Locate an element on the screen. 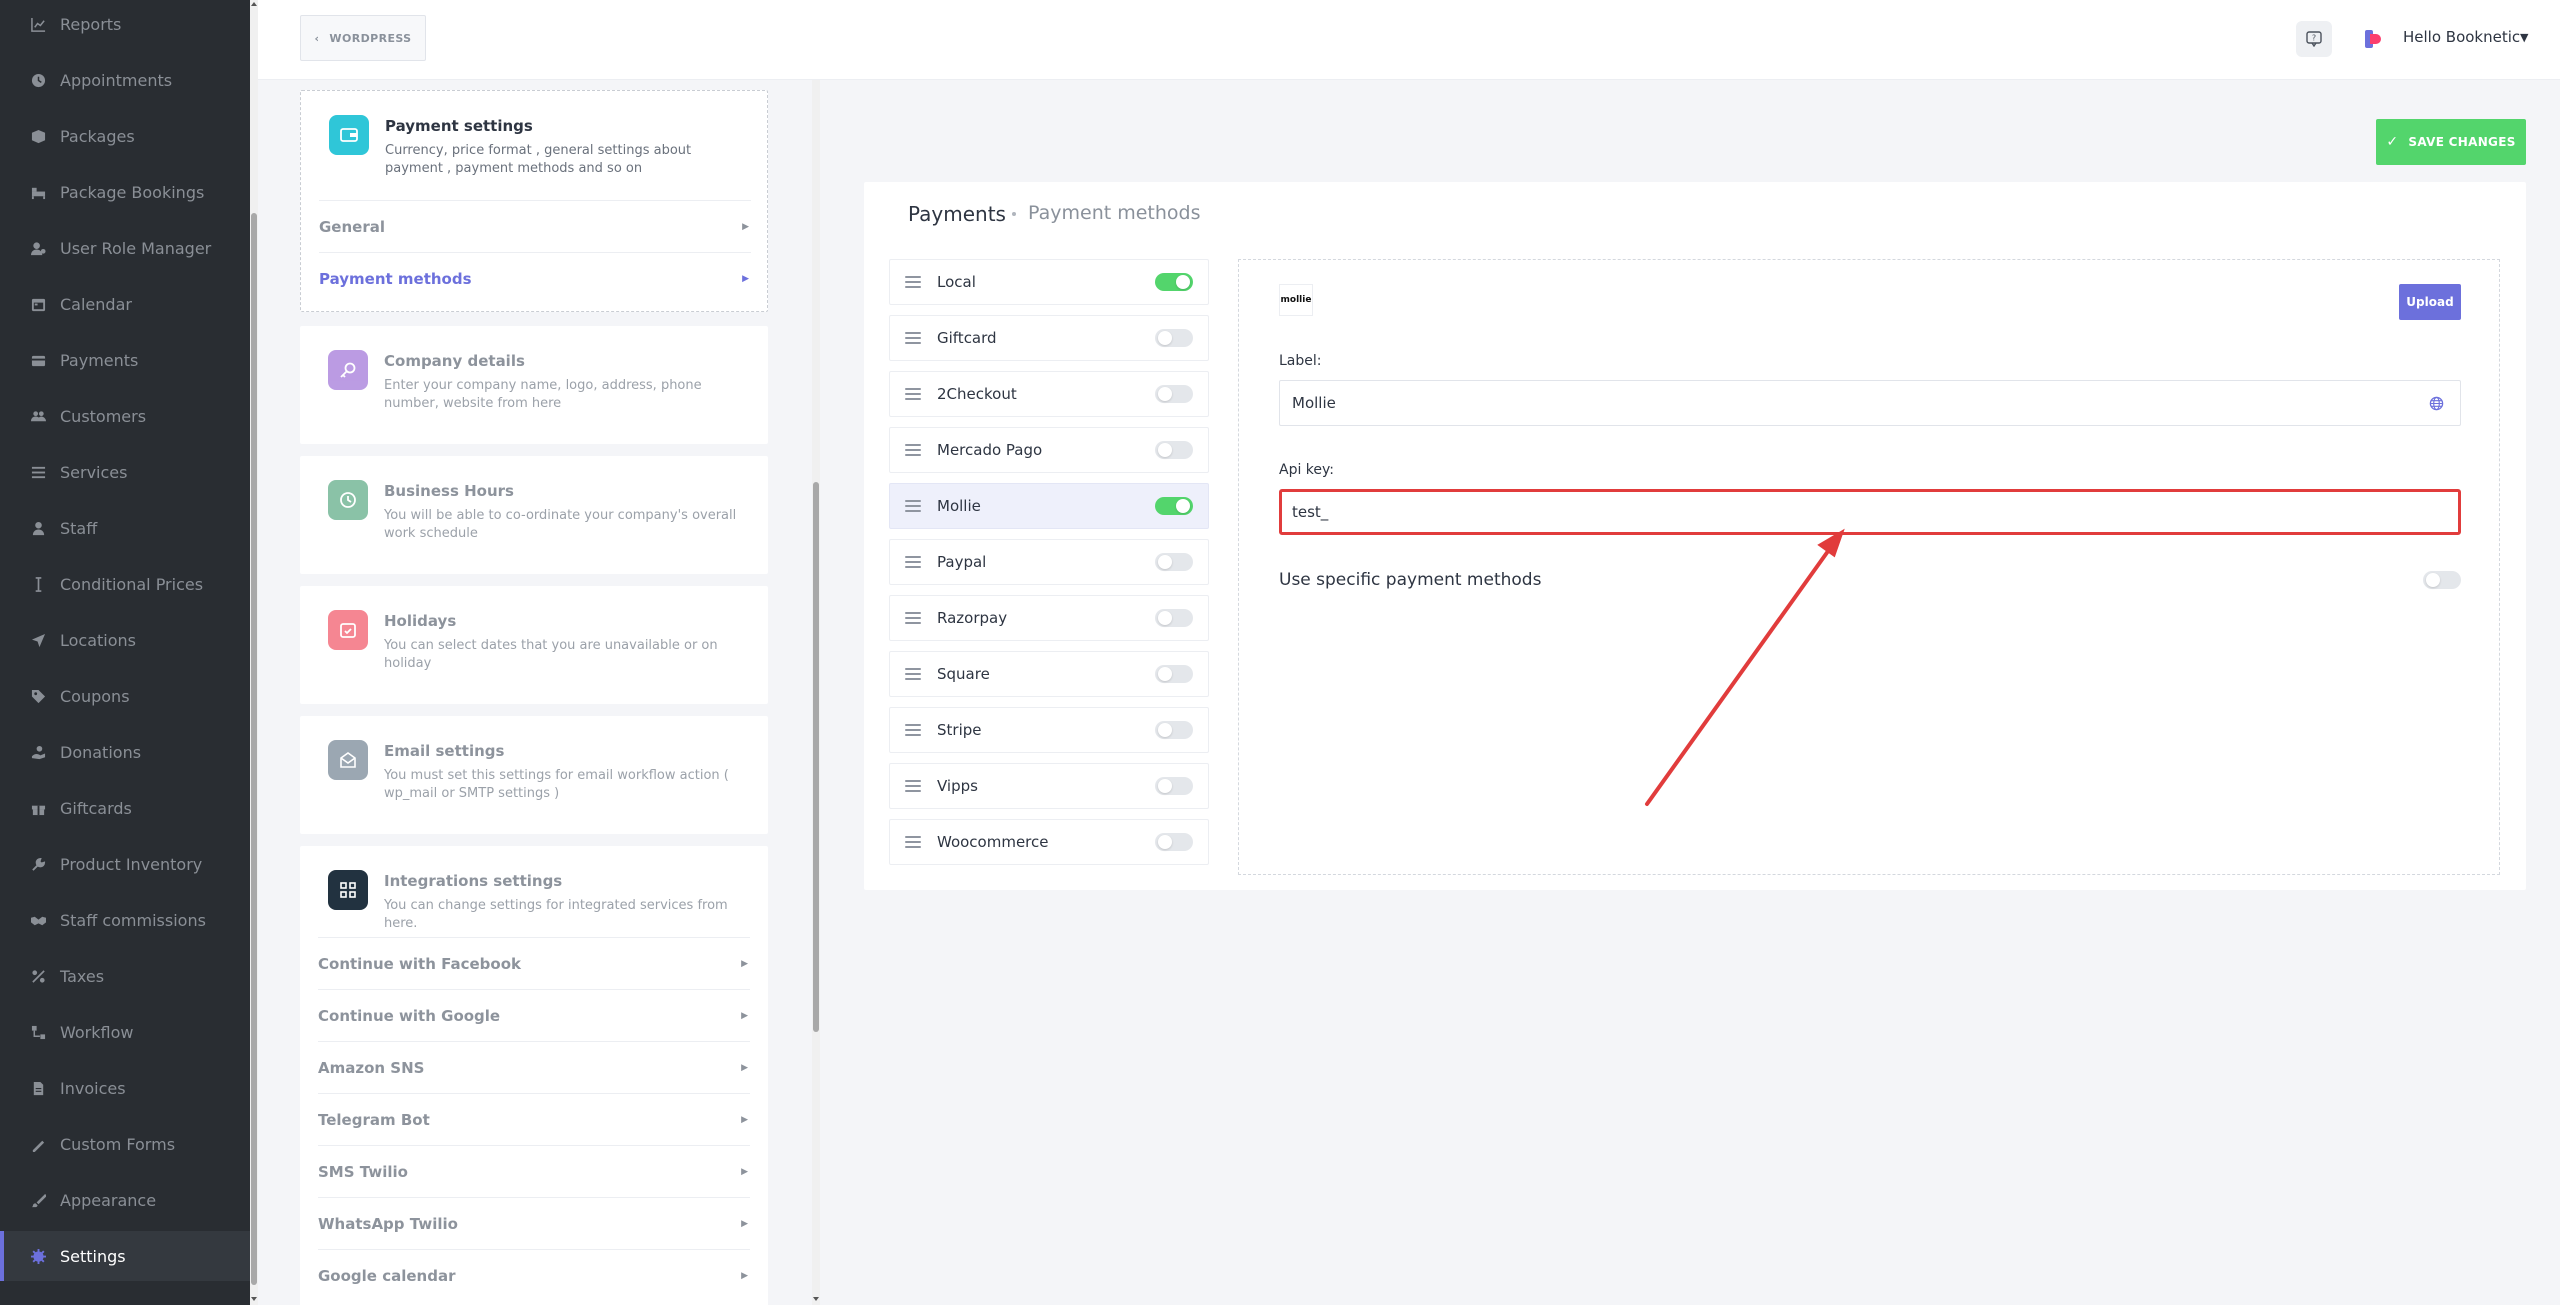  sidebar-item-product-inventory: Product Inventory is located at coordinates (125, 864).